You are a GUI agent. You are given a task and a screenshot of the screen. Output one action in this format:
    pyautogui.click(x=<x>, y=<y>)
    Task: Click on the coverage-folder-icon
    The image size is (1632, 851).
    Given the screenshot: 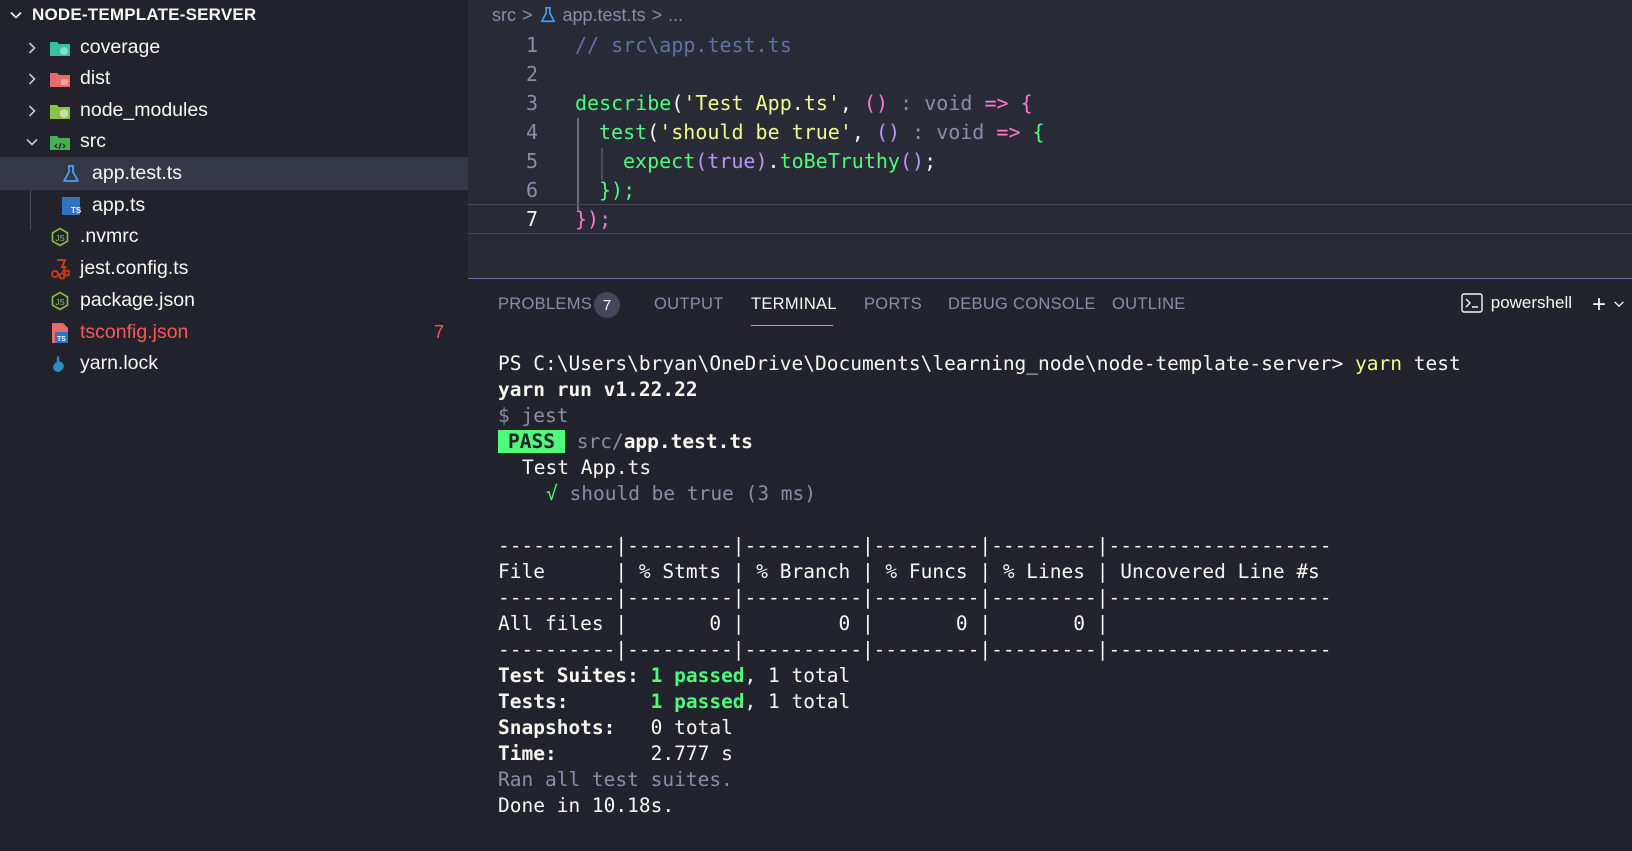 What is the action you would take?
    pyautogui.click(x=60, y=48)
    